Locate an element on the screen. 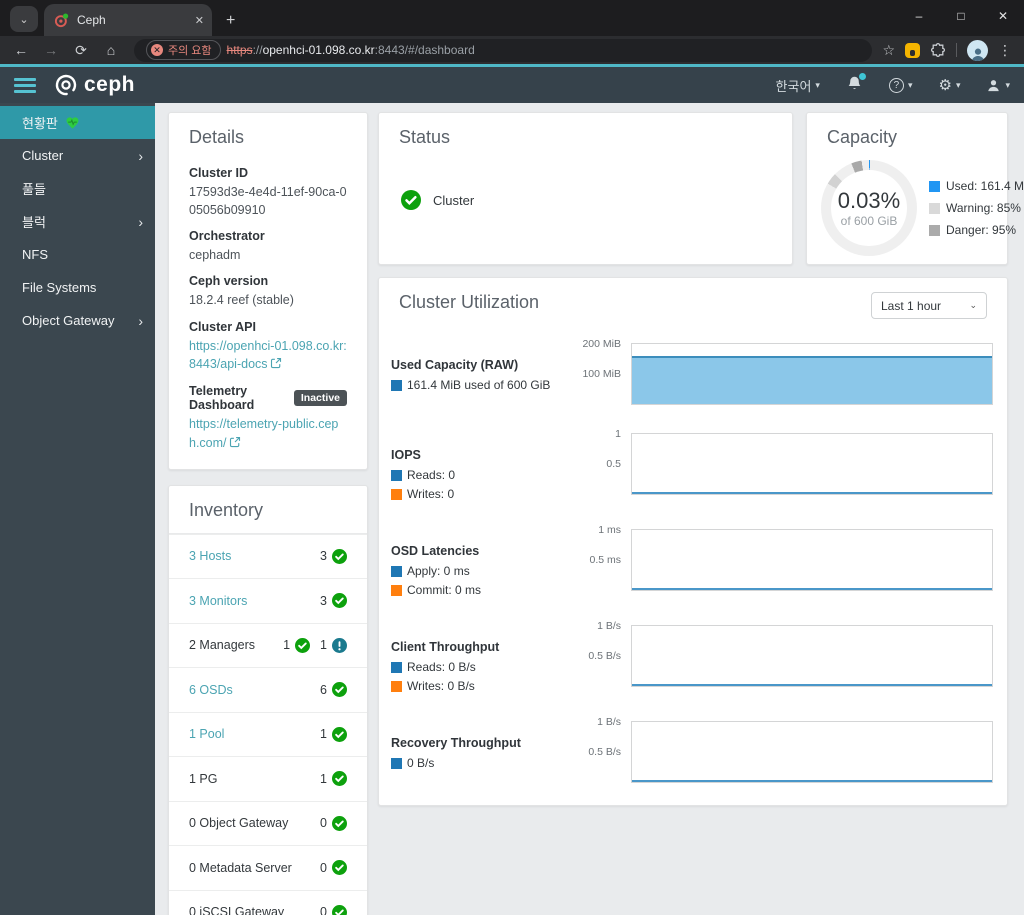 This screenshot has width=1024, height=915. client-throughput-chart is located at coordinates (812, 656).